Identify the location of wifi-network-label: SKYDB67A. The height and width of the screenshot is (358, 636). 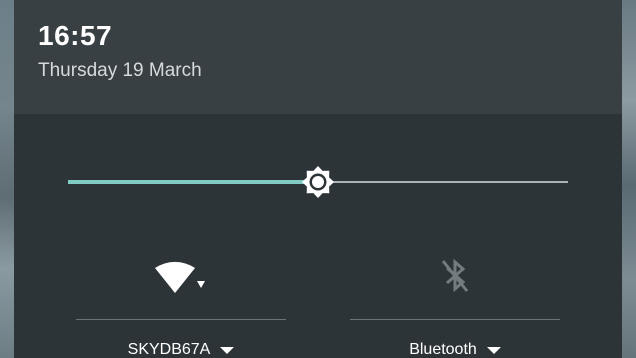
(169, 349).